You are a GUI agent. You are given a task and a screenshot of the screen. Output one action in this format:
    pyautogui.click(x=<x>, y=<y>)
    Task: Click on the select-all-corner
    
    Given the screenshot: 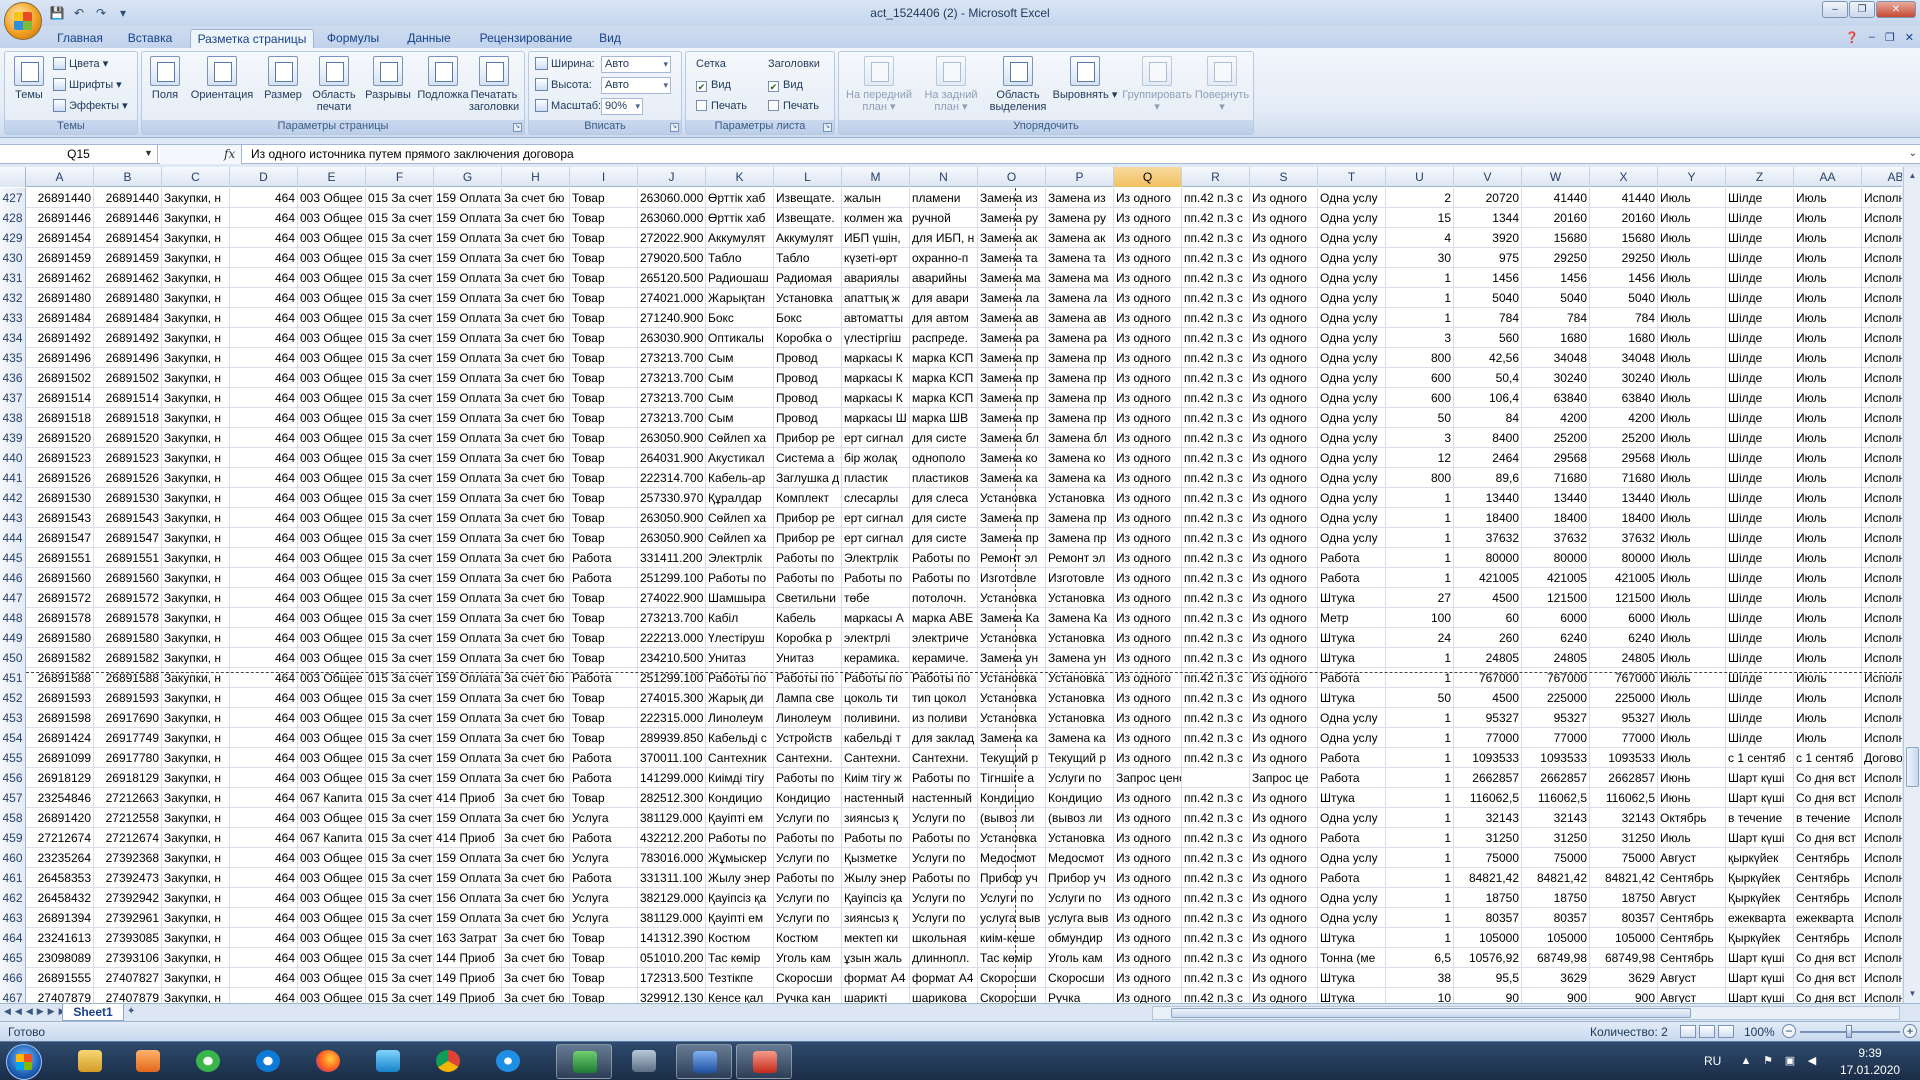 What is the action you would take?
    pyautogui.click(x=13, y=177)
    